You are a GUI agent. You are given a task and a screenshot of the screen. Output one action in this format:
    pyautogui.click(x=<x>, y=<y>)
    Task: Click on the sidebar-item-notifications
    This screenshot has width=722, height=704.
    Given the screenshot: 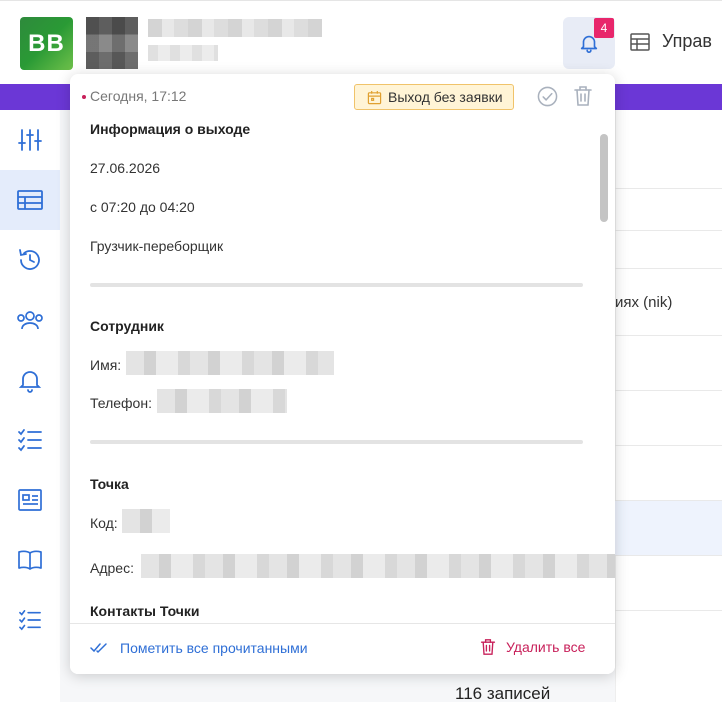 What is the action you would take?
    pyautogui.click(x=30, y=380)
    